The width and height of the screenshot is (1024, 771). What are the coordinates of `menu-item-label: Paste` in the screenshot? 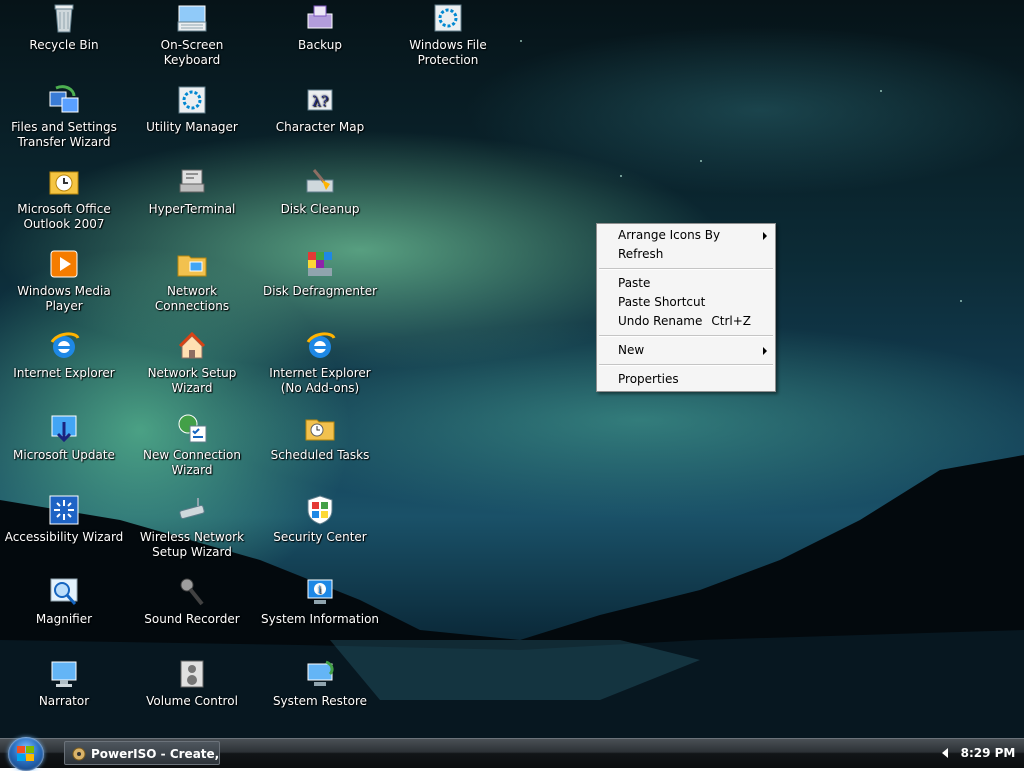 It's located at (634, 283).